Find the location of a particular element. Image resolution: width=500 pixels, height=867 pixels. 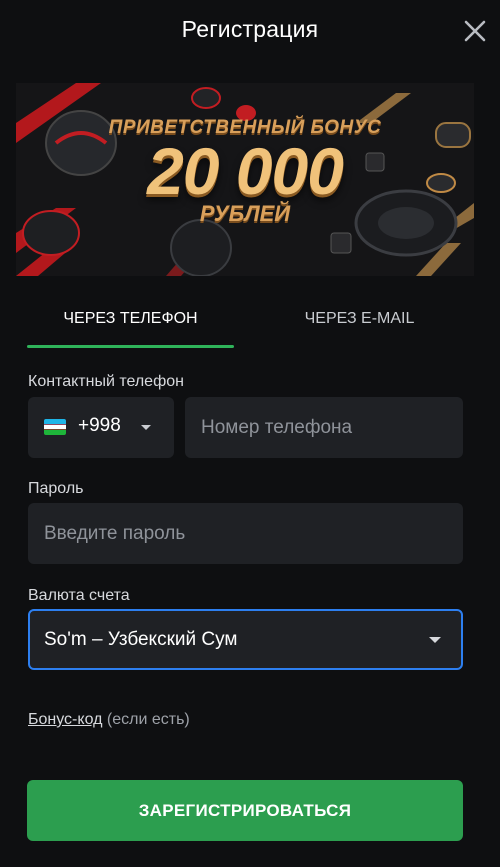

bonus-code-link: Бонус-код is located at coordinates (65, 719).